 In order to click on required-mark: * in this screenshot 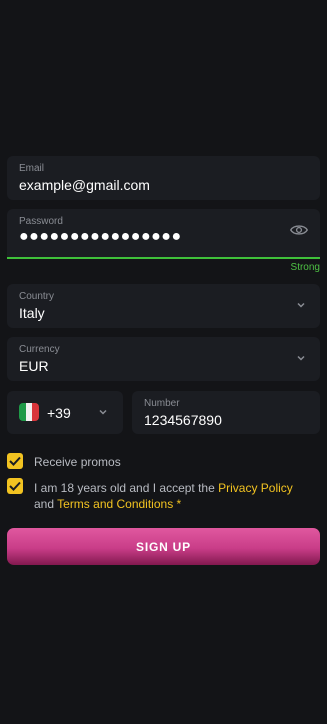, I will do `click(179, 504)`.